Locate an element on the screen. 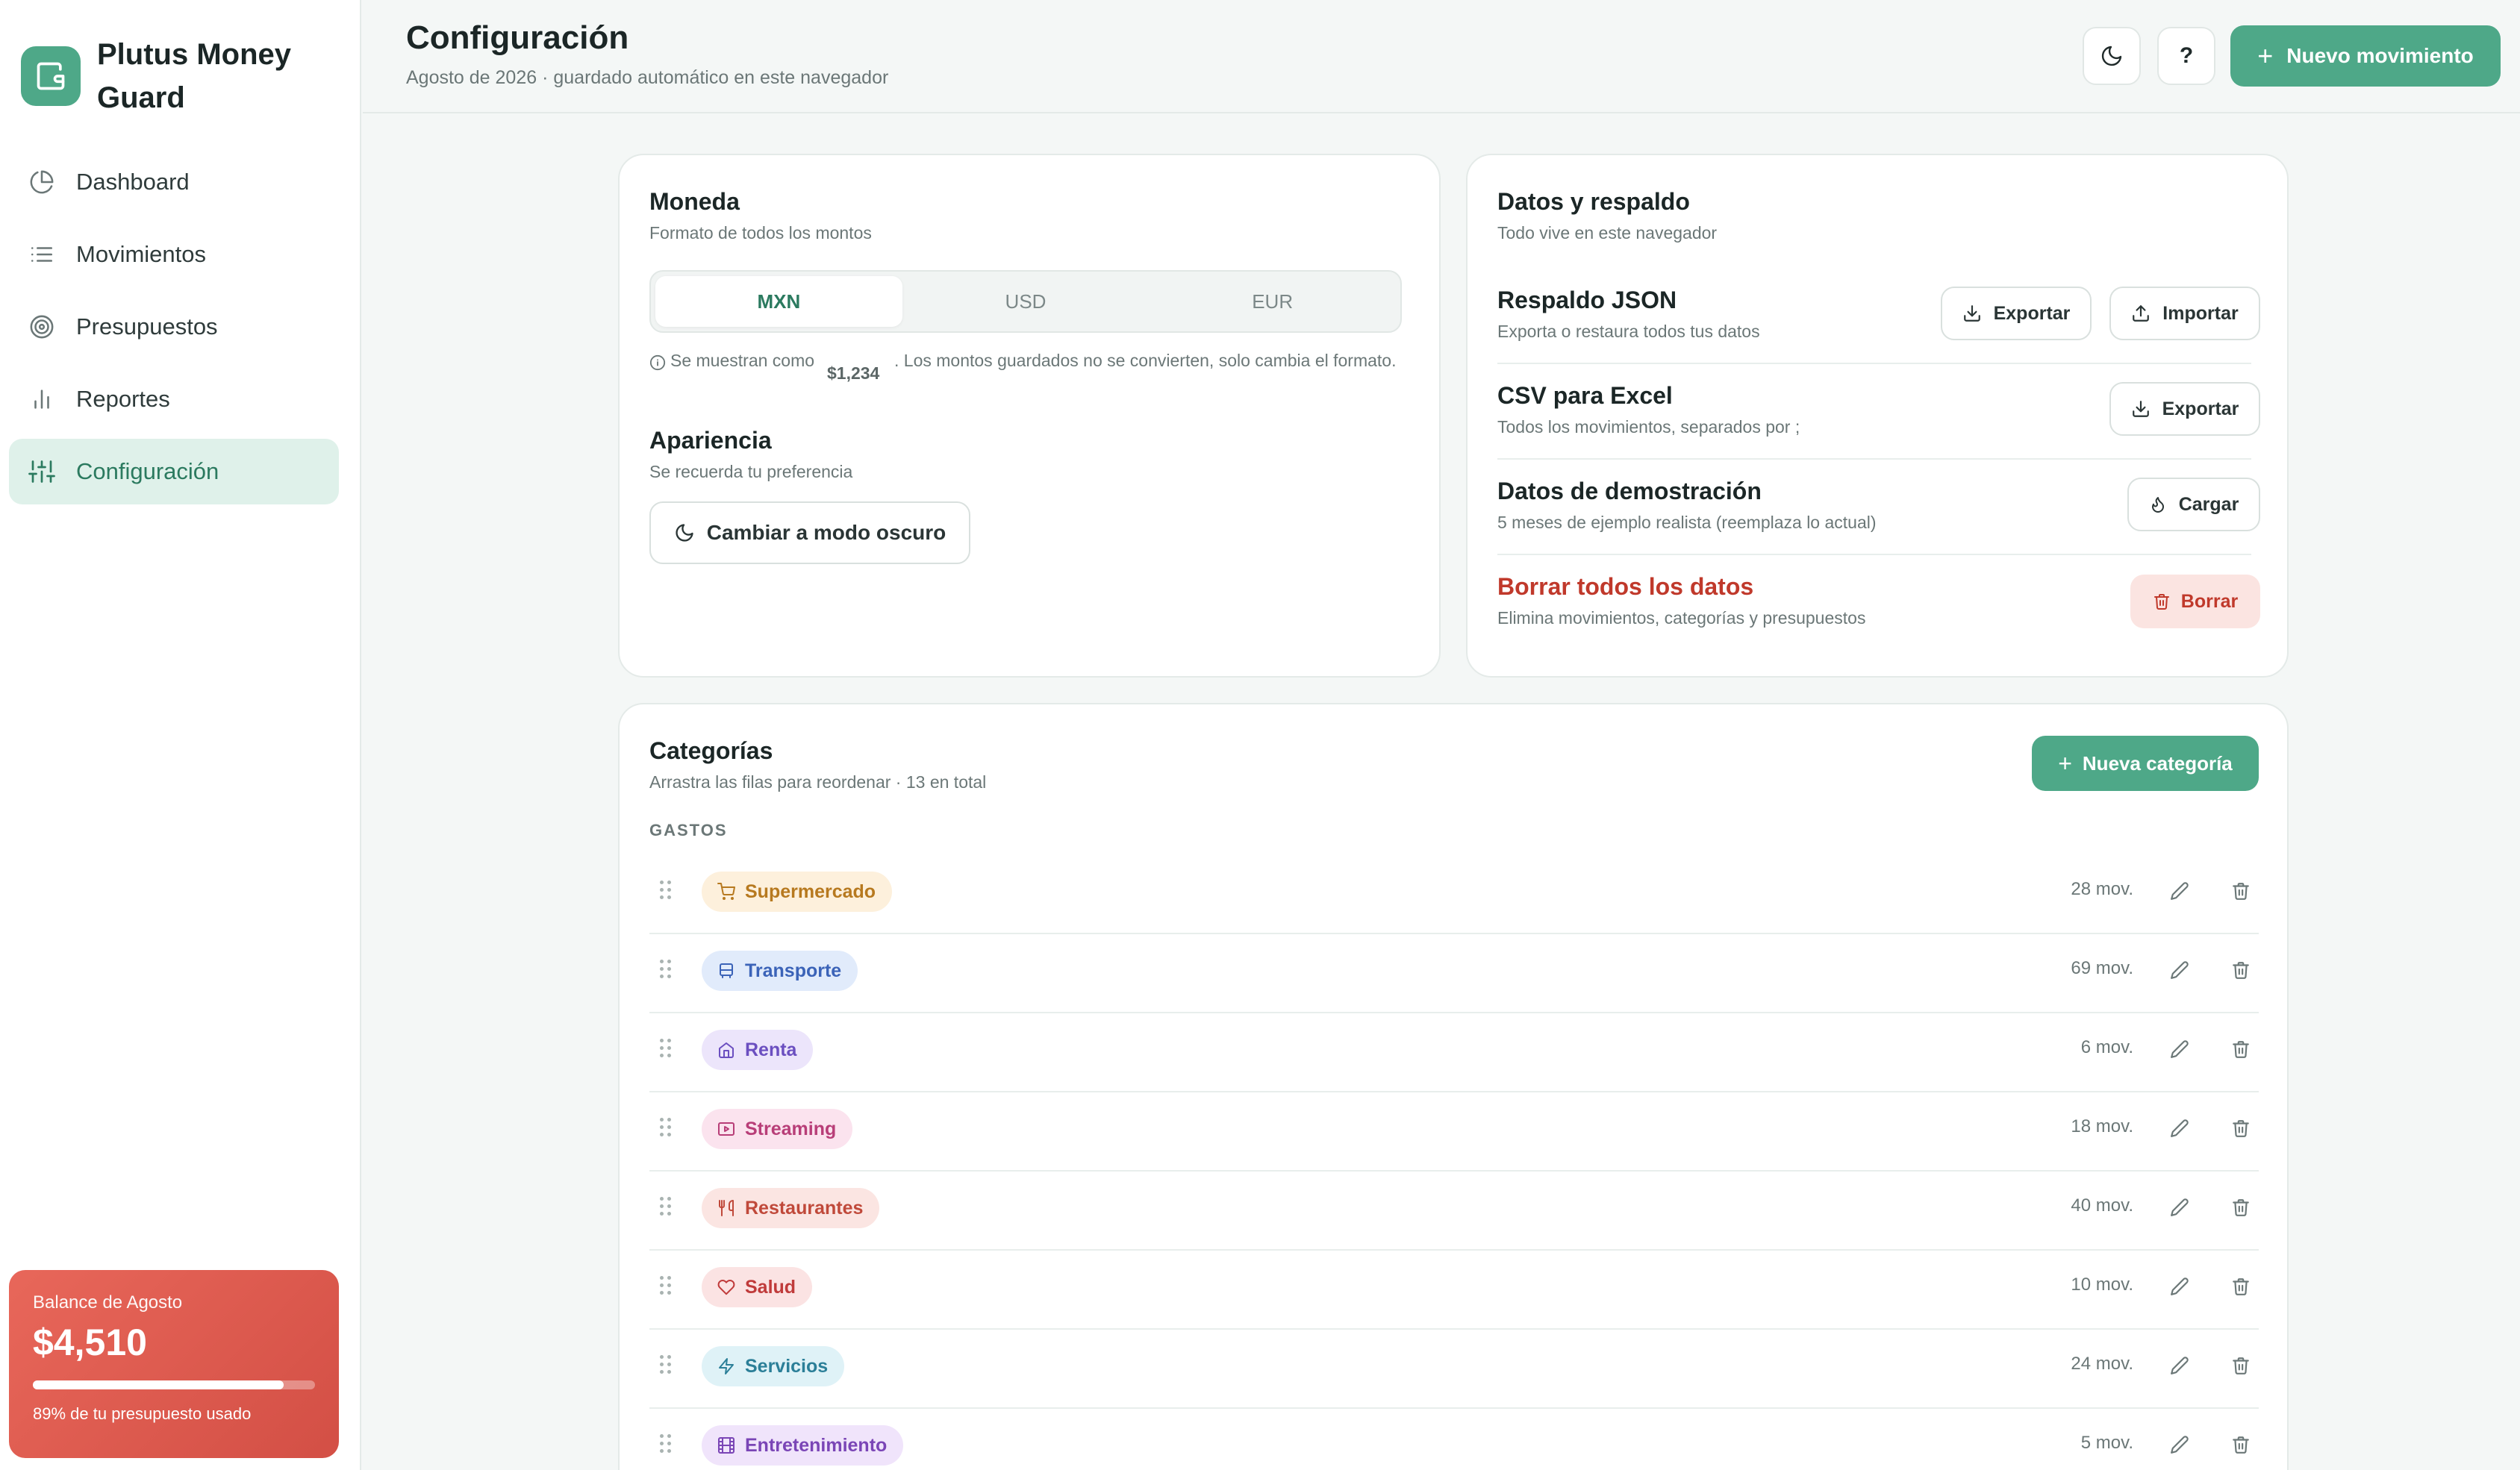 The image size is (2520, 1470). sidebar-item-movimientos: Movimientos is located at coordinates (174, 254).